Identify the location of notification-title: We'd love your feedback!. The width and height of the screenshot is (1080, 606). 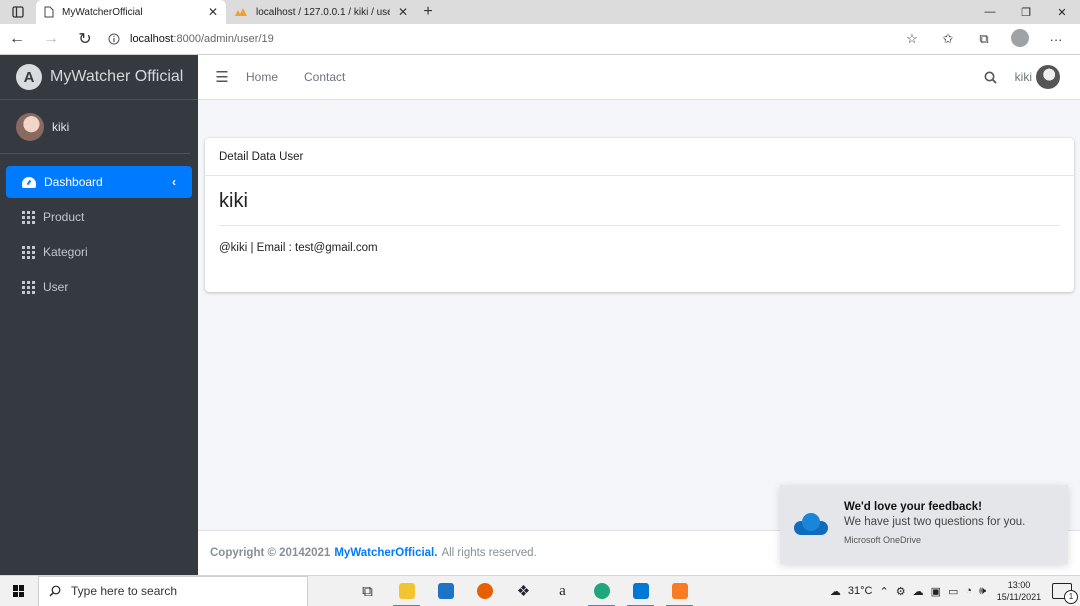
(913, 507).